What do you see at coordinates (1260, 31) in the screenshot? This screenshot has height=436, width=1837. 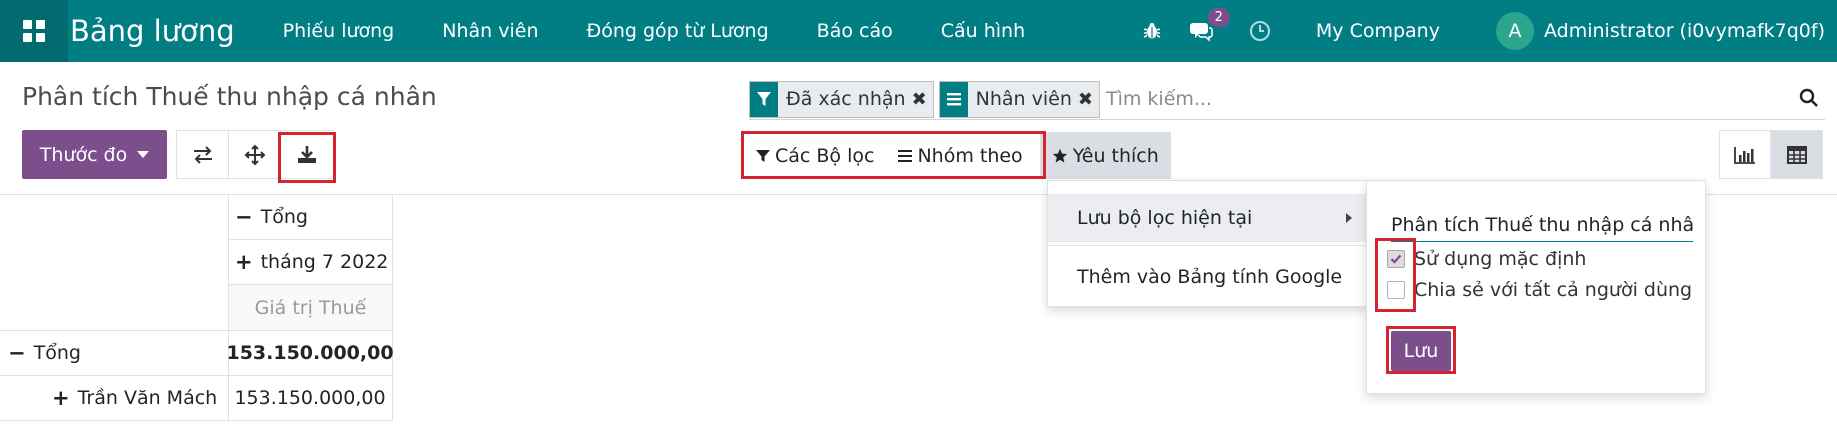 I see `activity-clock-icon` at bounding box center [1260, 31].